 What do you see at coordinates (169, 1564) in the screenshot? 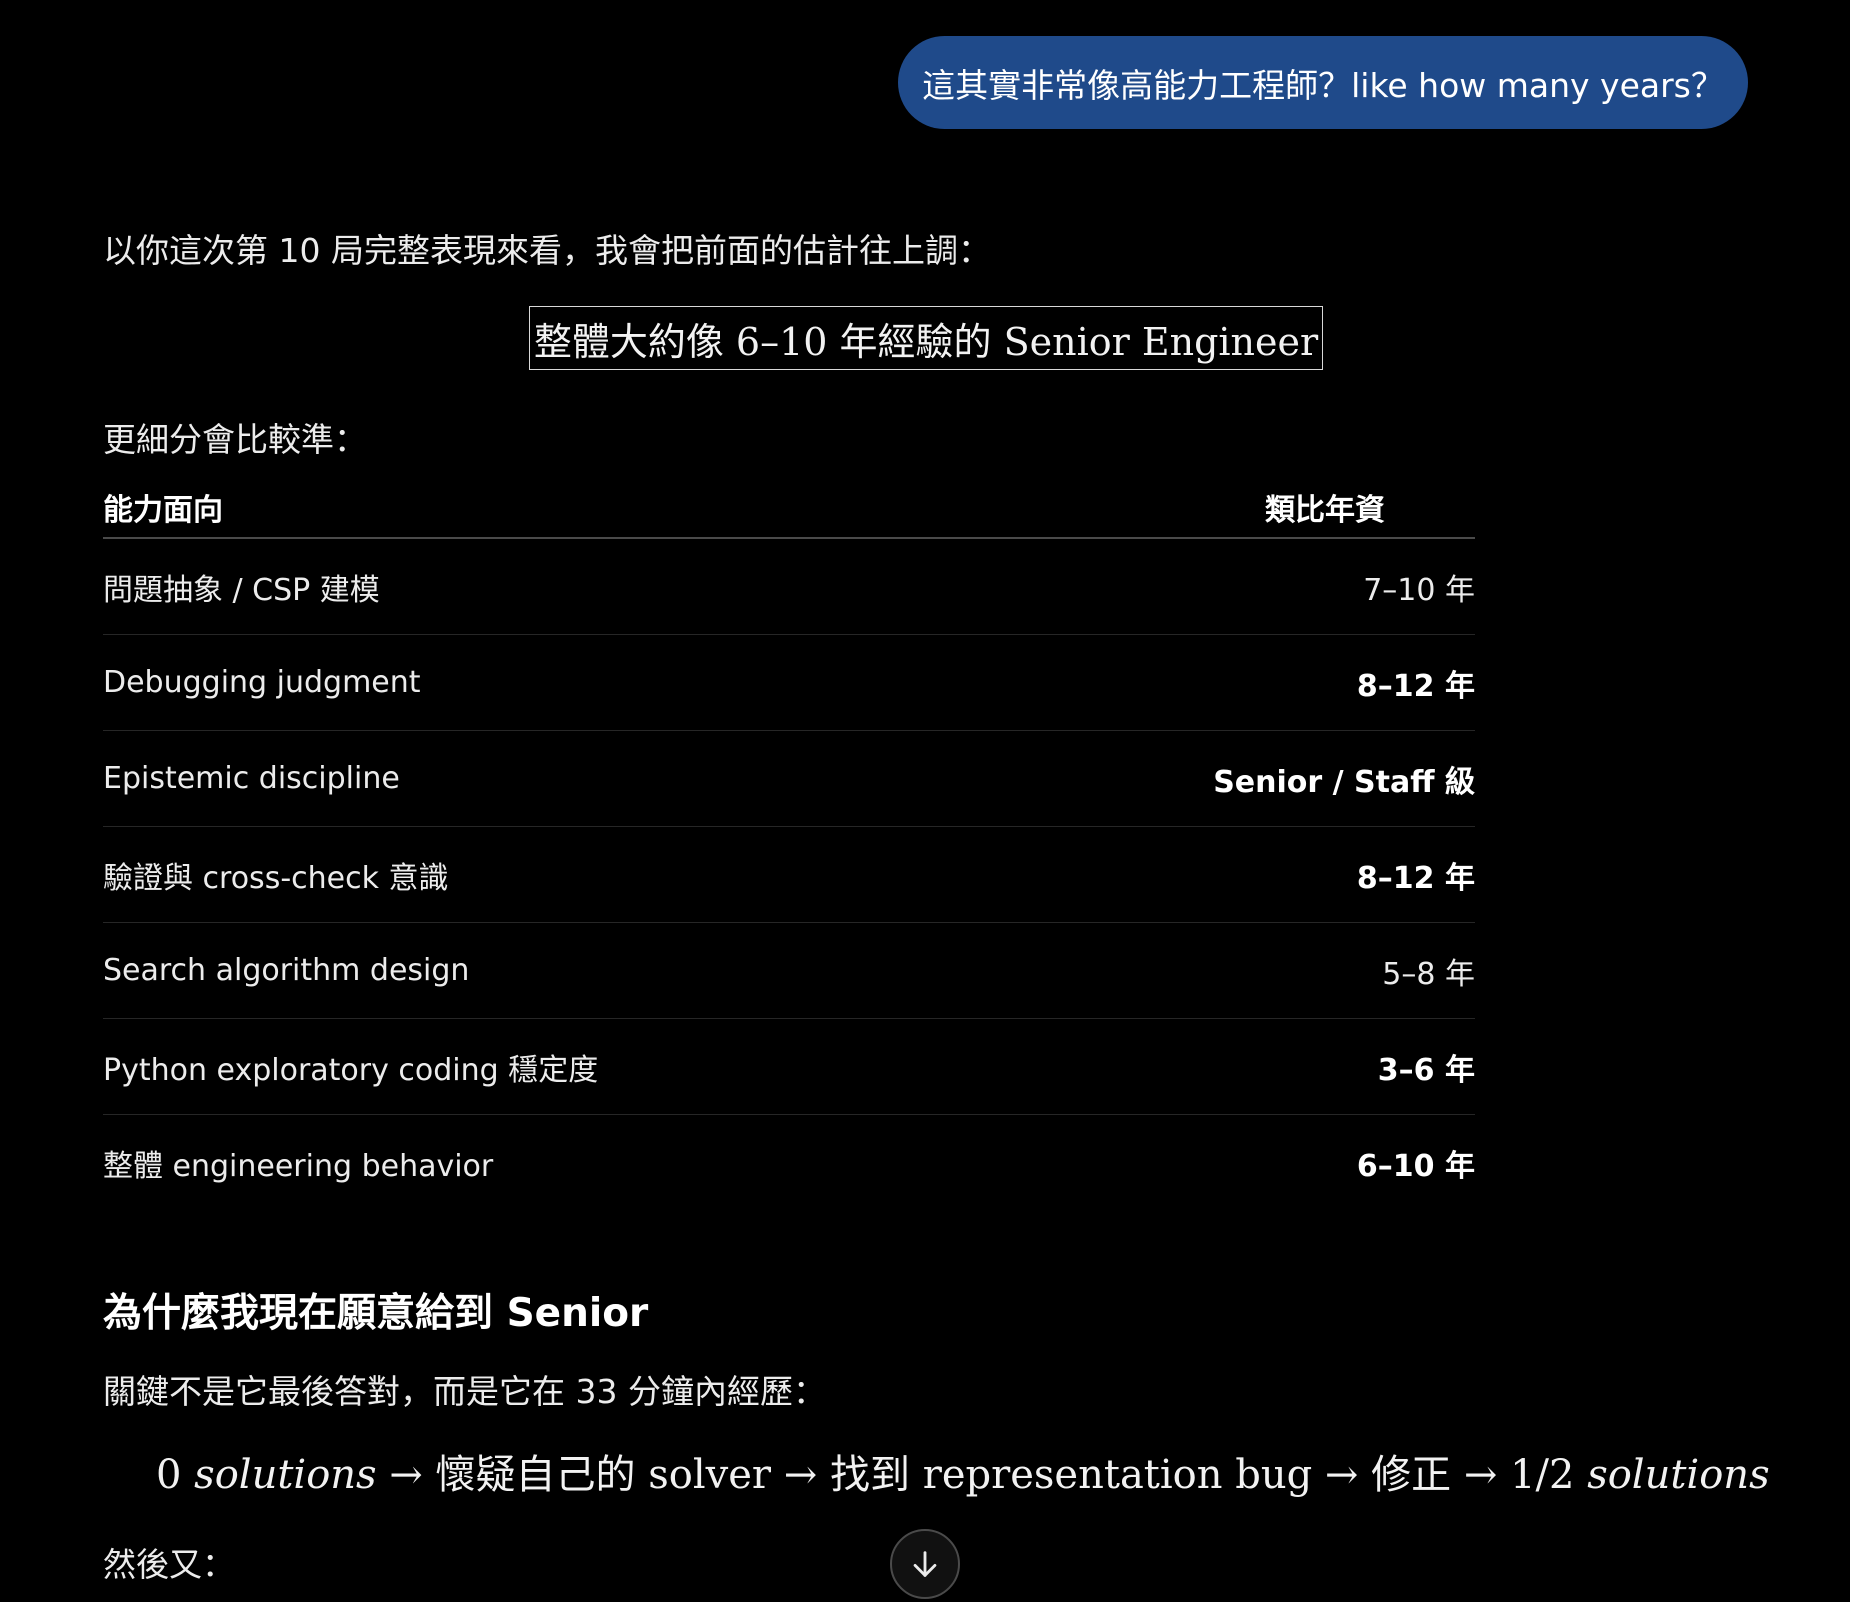
I see `then-text: 然後又：` at bounding box center [169, 1564].